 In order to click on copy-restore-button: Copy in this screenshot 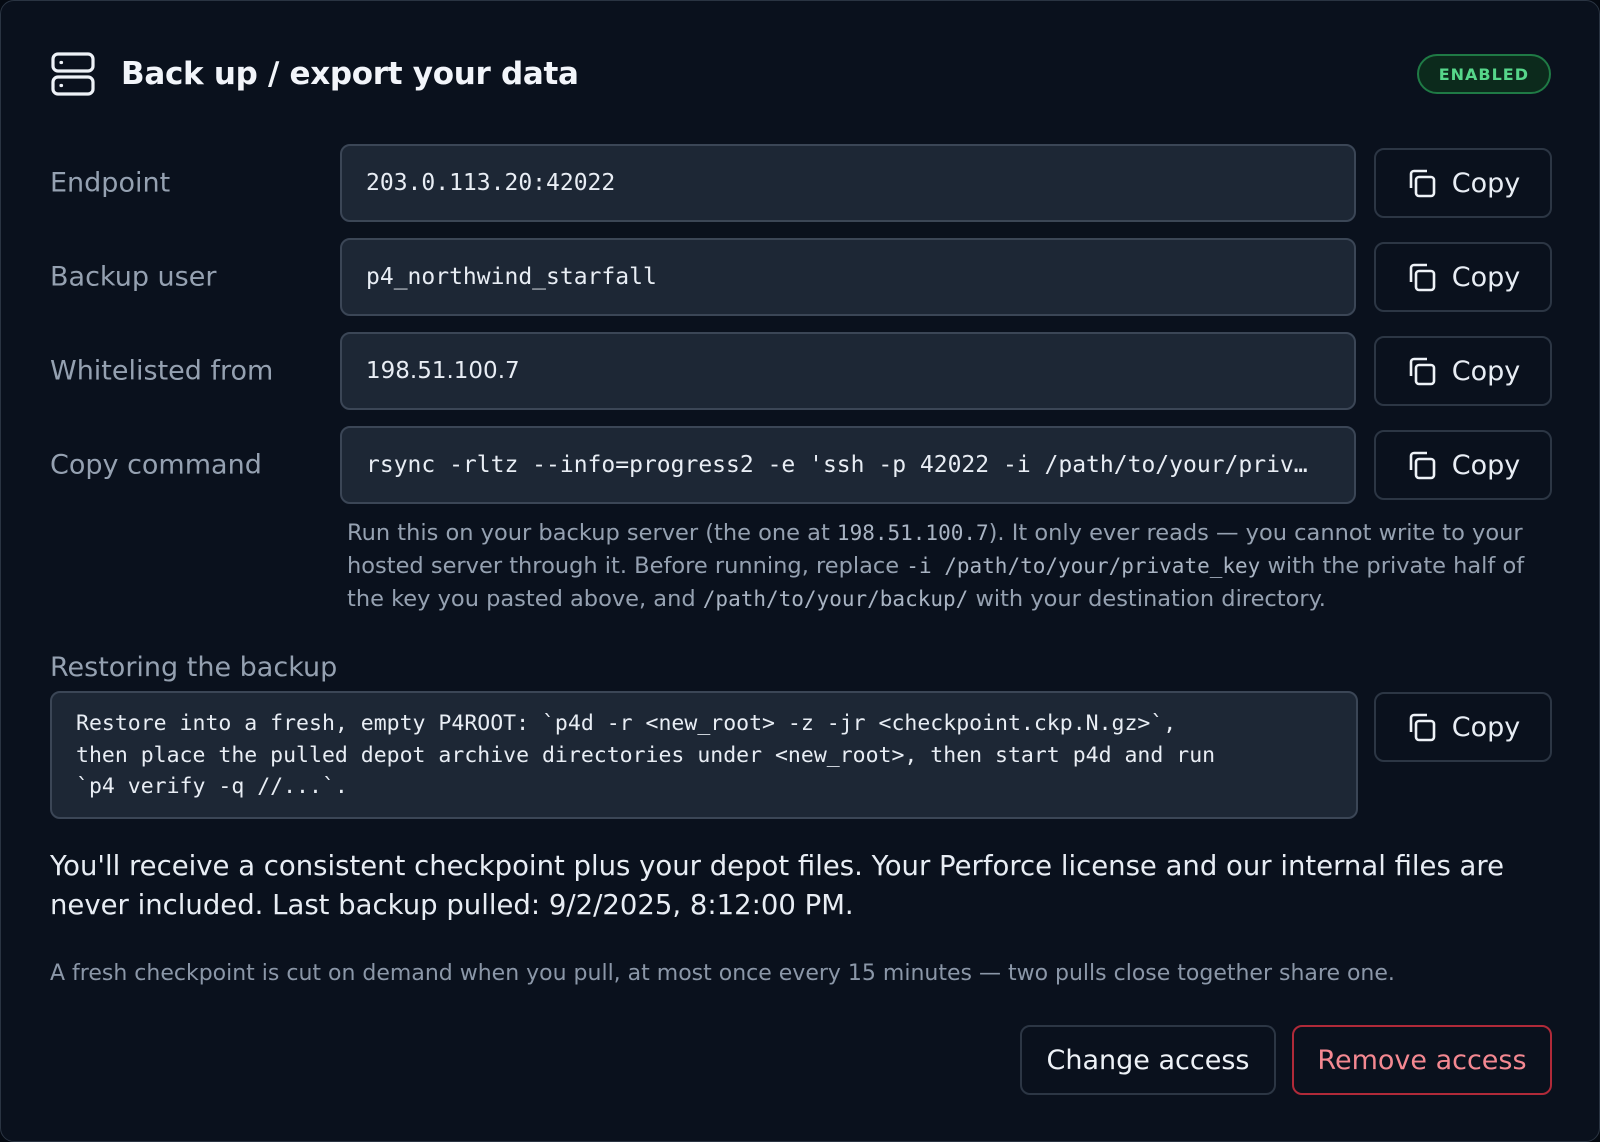, I will do `click(1463, 727)`.